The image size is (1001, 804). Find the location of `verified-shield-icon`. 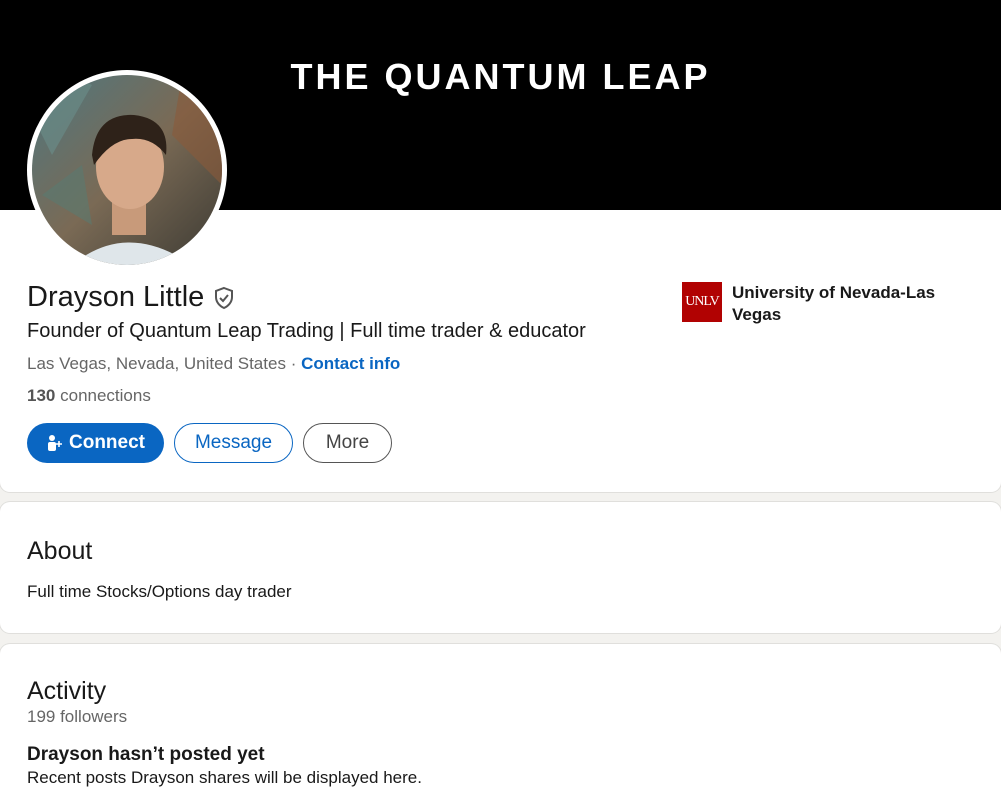

verified-shield-icon is located at coordinates (224, 298).